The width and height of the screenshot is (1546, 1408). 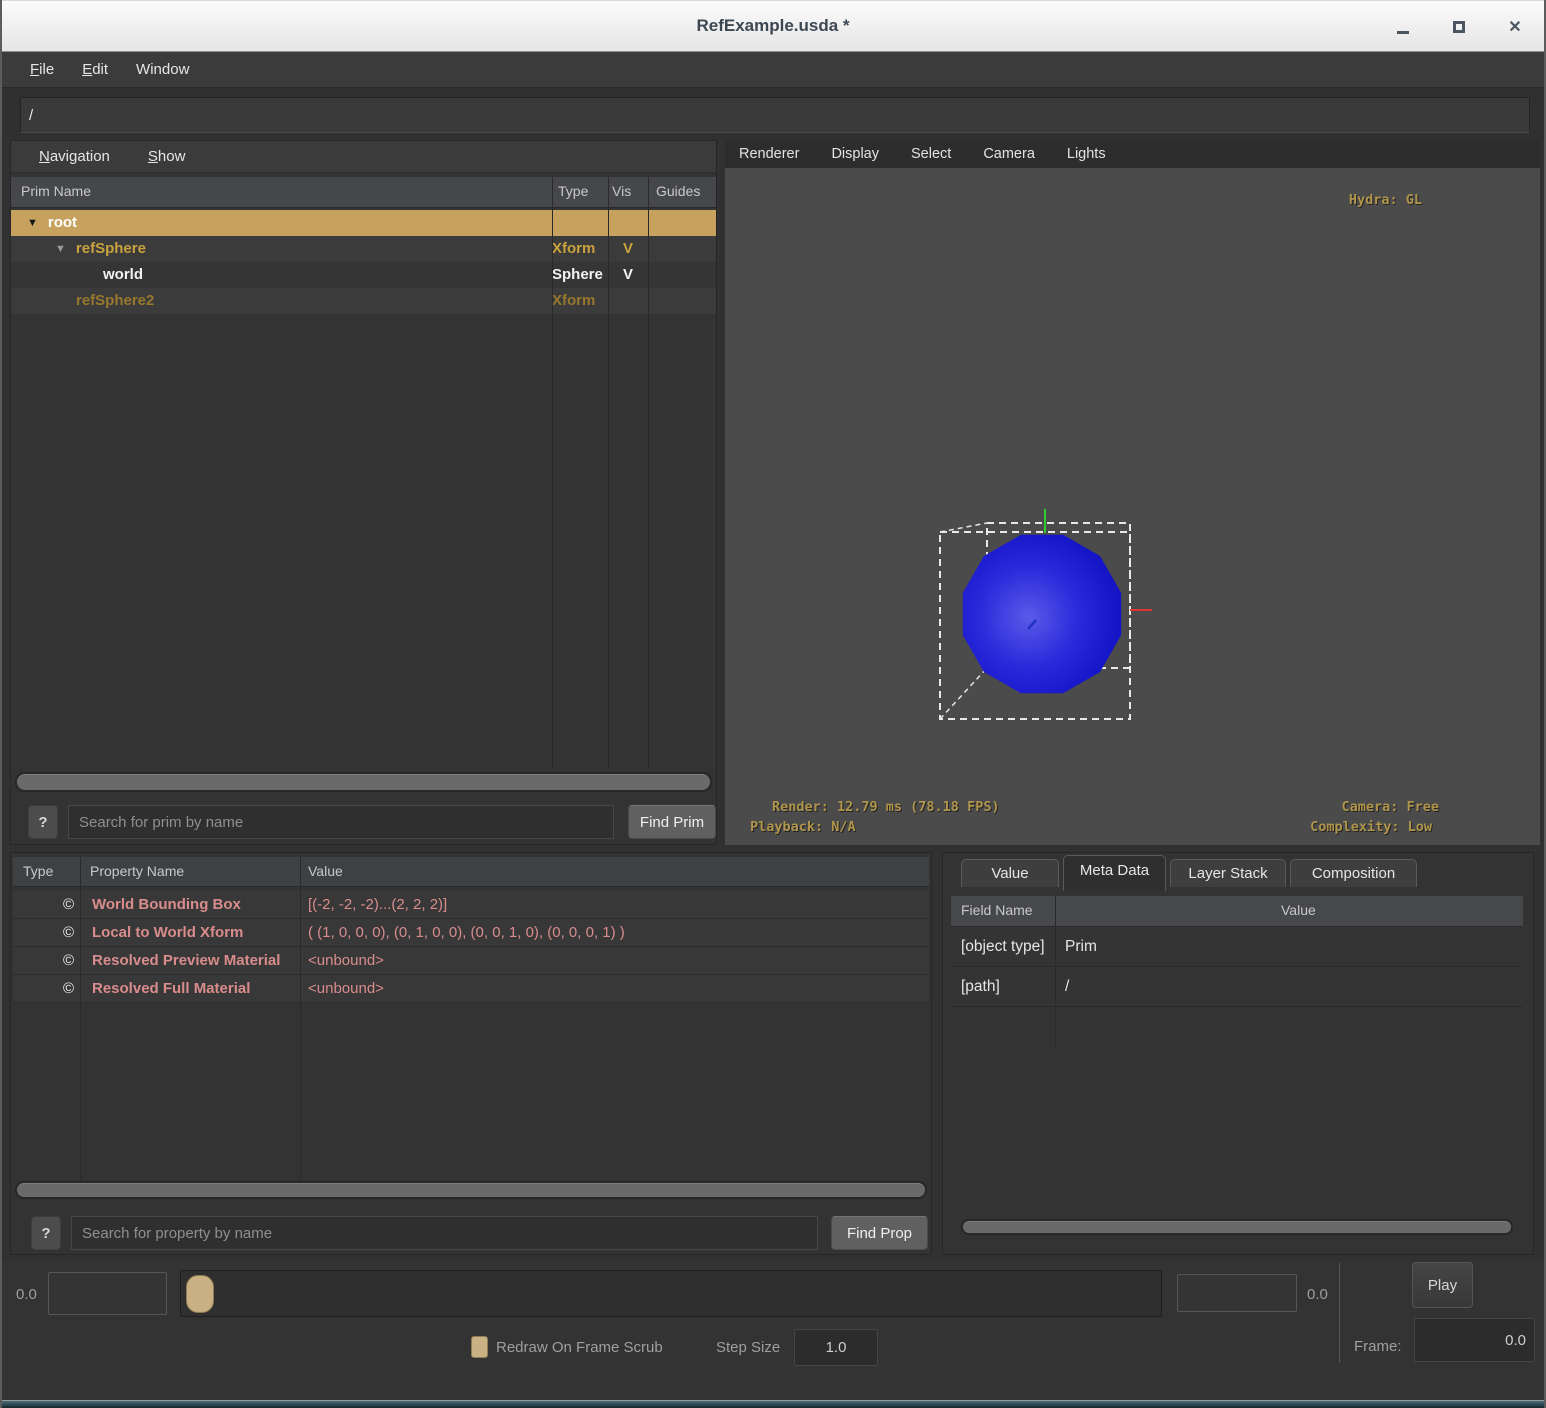 I want to click on frame-input, so click(x=1474, y=1340).